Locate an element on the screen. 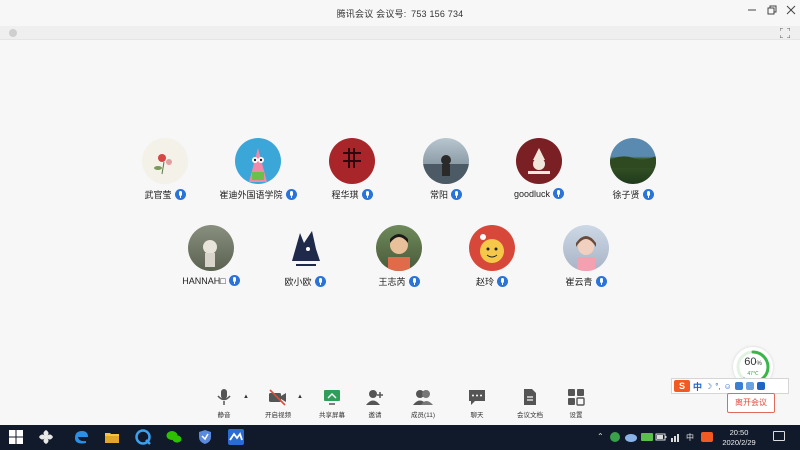 This screenshot has width=800, height=450. start-video-button: 开启视频 is located at coordinates (278, 403).